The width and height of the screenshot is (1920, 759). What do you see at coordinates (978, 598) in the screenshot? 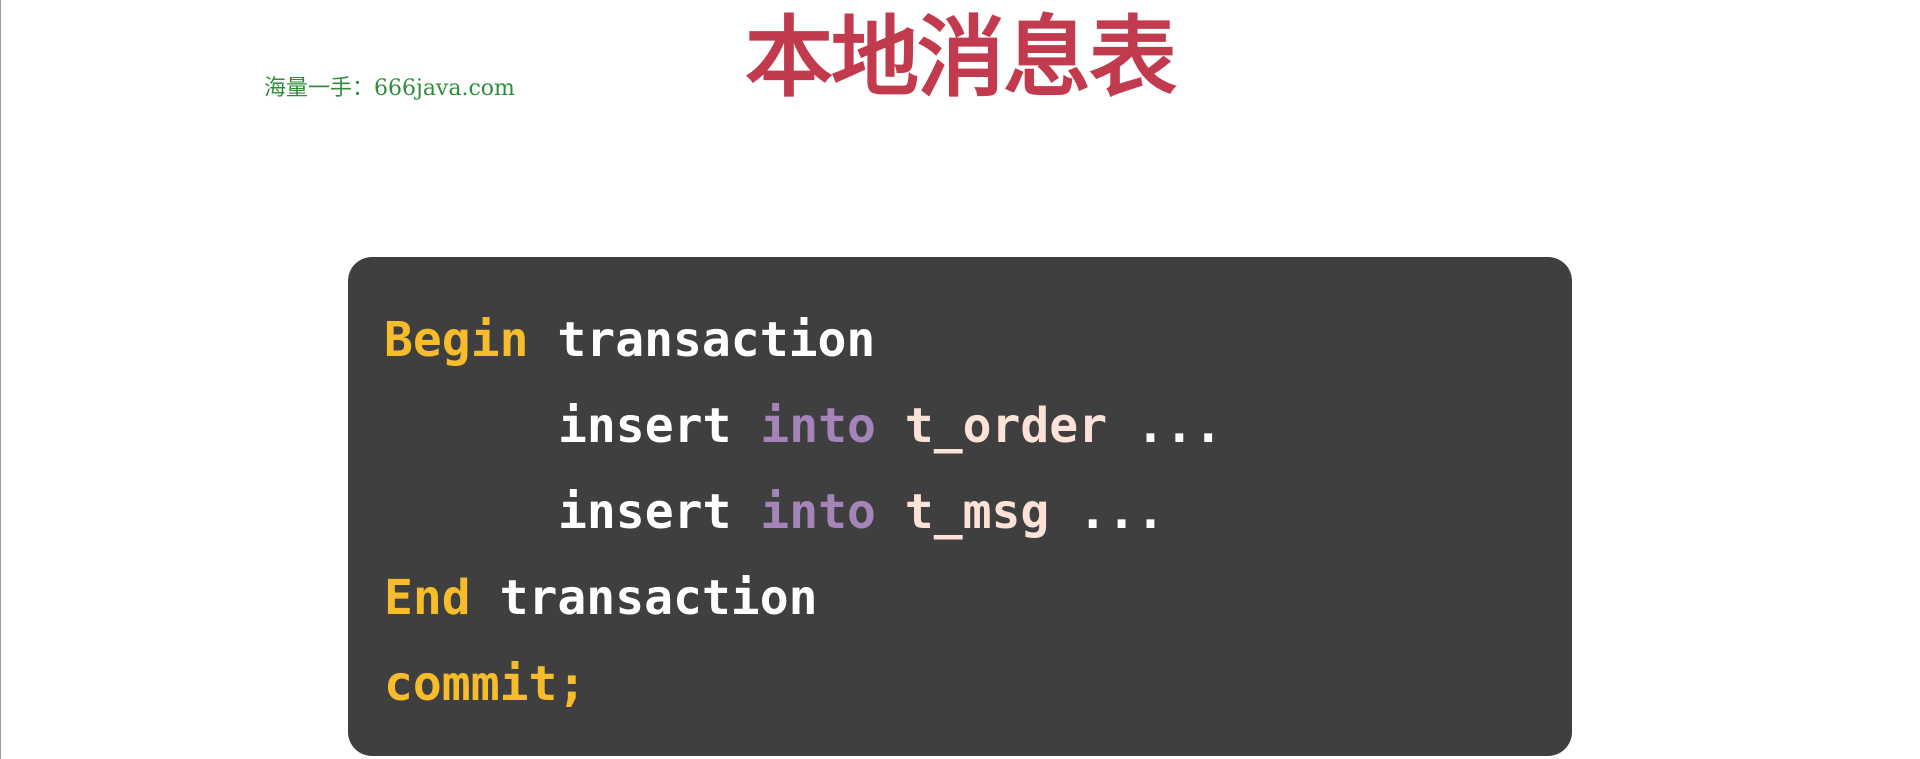
I see `code-line-end: End transaction` at bounding box center [978, 598].